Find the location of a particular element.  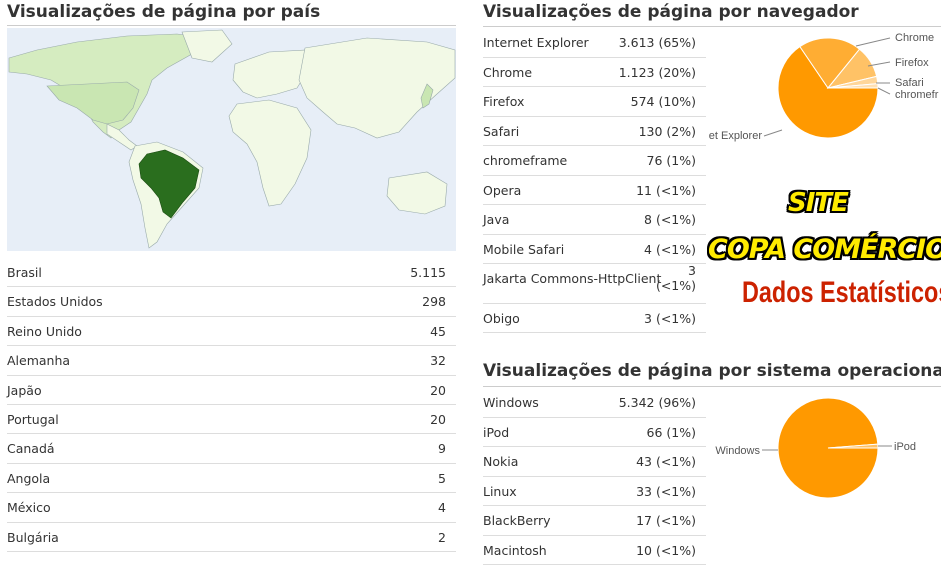

table-row: Alemanha 32 is located at coordinates (231, 360).